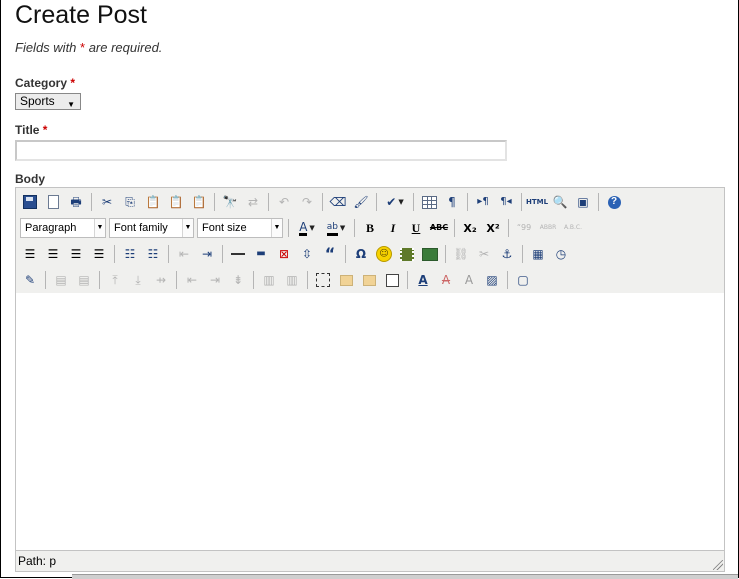  I want to click on template-button: ▨, so click(492, 280).